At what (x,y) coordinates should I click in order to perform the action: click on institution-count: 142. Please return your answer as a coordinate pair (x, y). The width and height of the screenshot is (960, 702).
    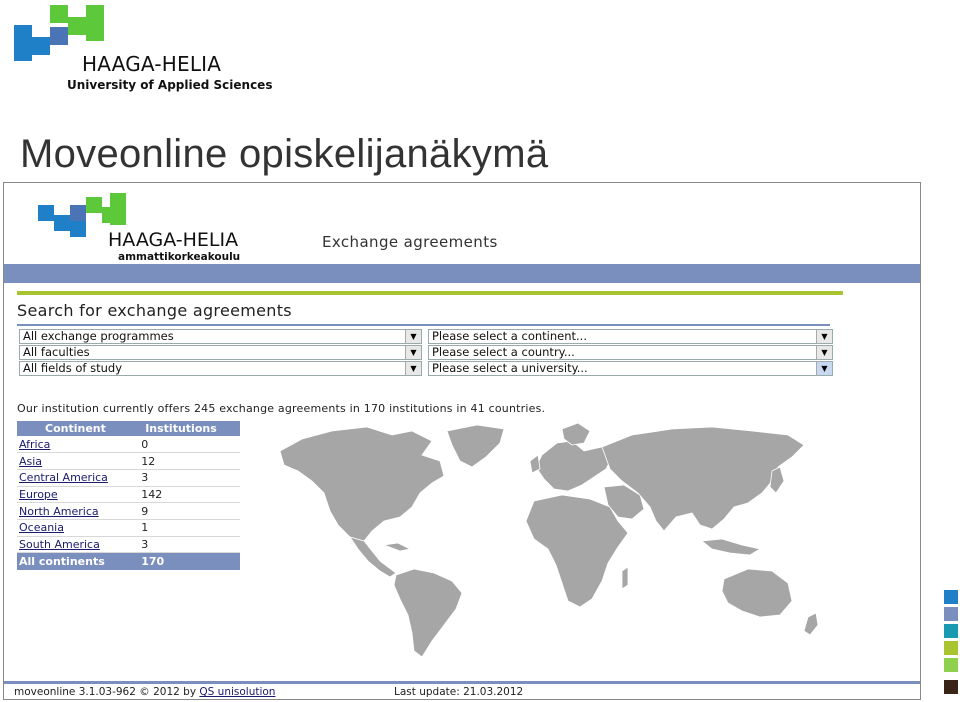
    Looking at the image, I should click on (186, 495).